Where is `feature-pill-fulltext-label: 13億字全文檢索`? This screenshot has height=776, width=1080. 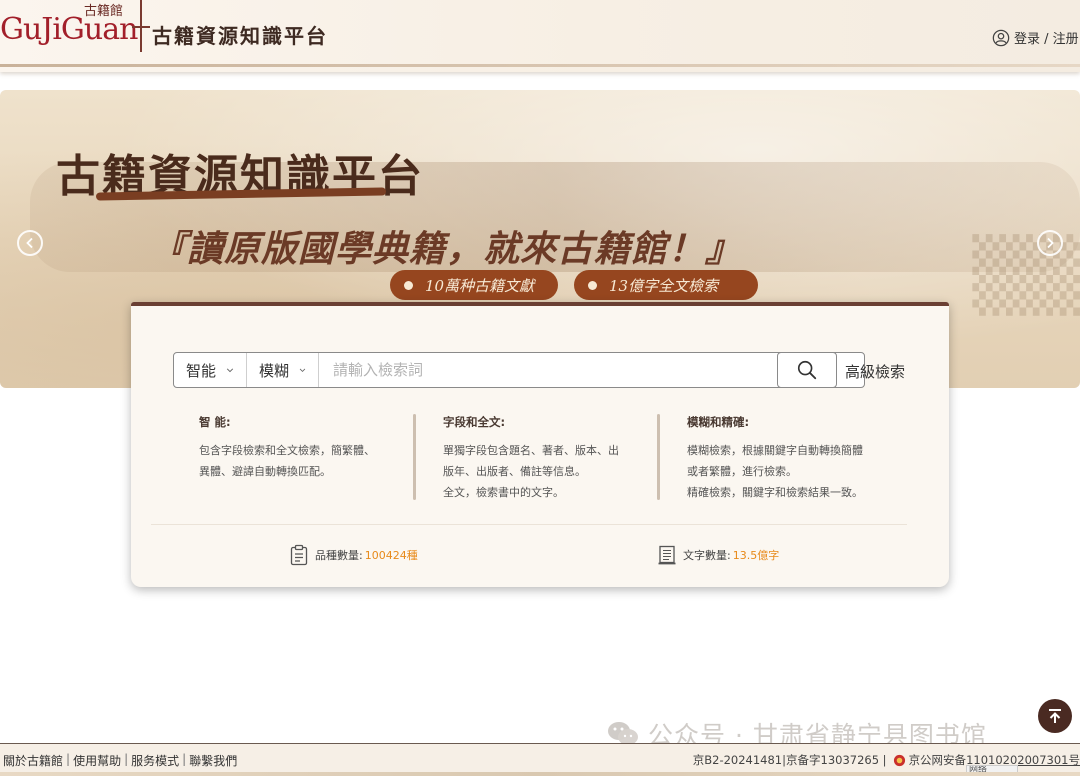
feature-pill-fulltext-label: 13億字全文檢索 is located at coordinates (664, 285).